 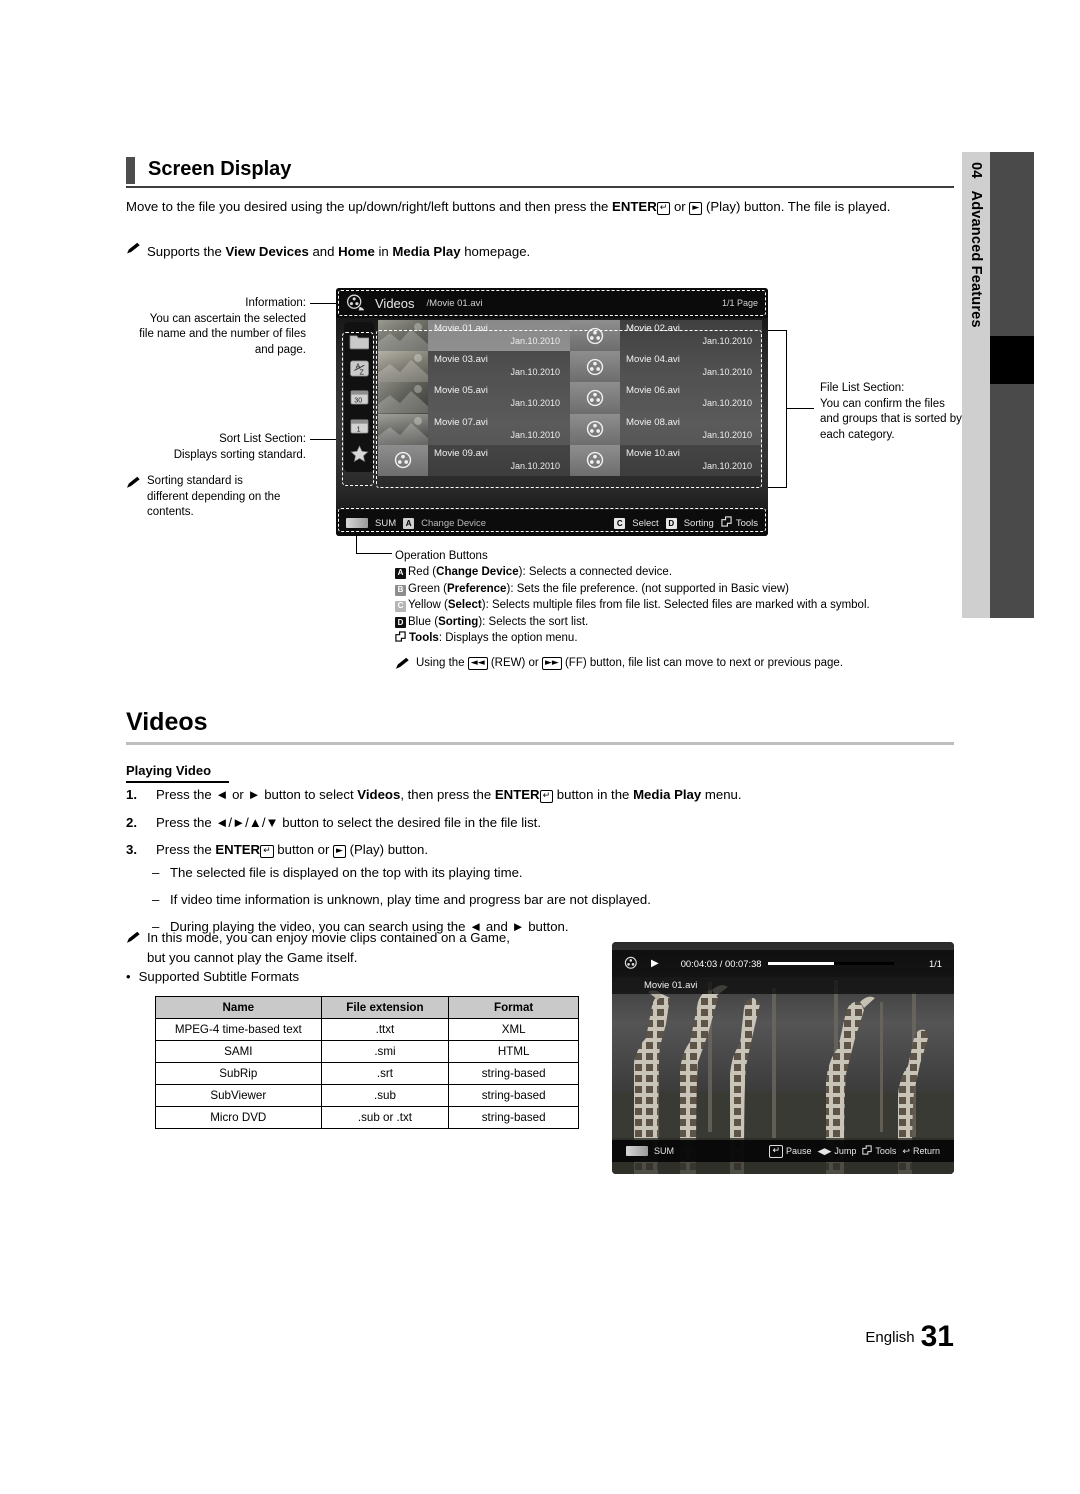 What do you see at coordinates (845, 1151) in the screenshot?
I see `jump-label: Jump` at bounding box center [845, 1151].